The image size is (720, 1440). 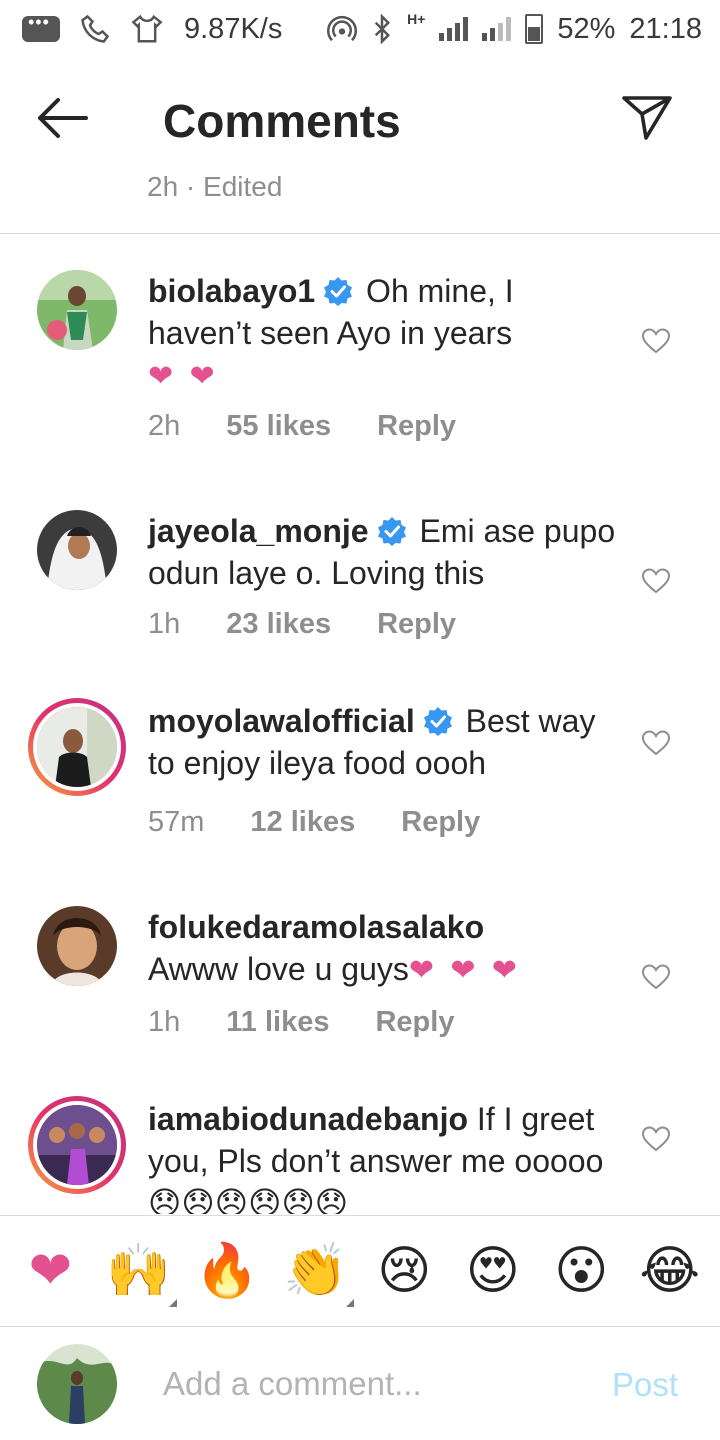 What do you see at coordinates (382, 29) in the screenshot?
I see `bluetooth-icon` at bounding box center [382, 29].